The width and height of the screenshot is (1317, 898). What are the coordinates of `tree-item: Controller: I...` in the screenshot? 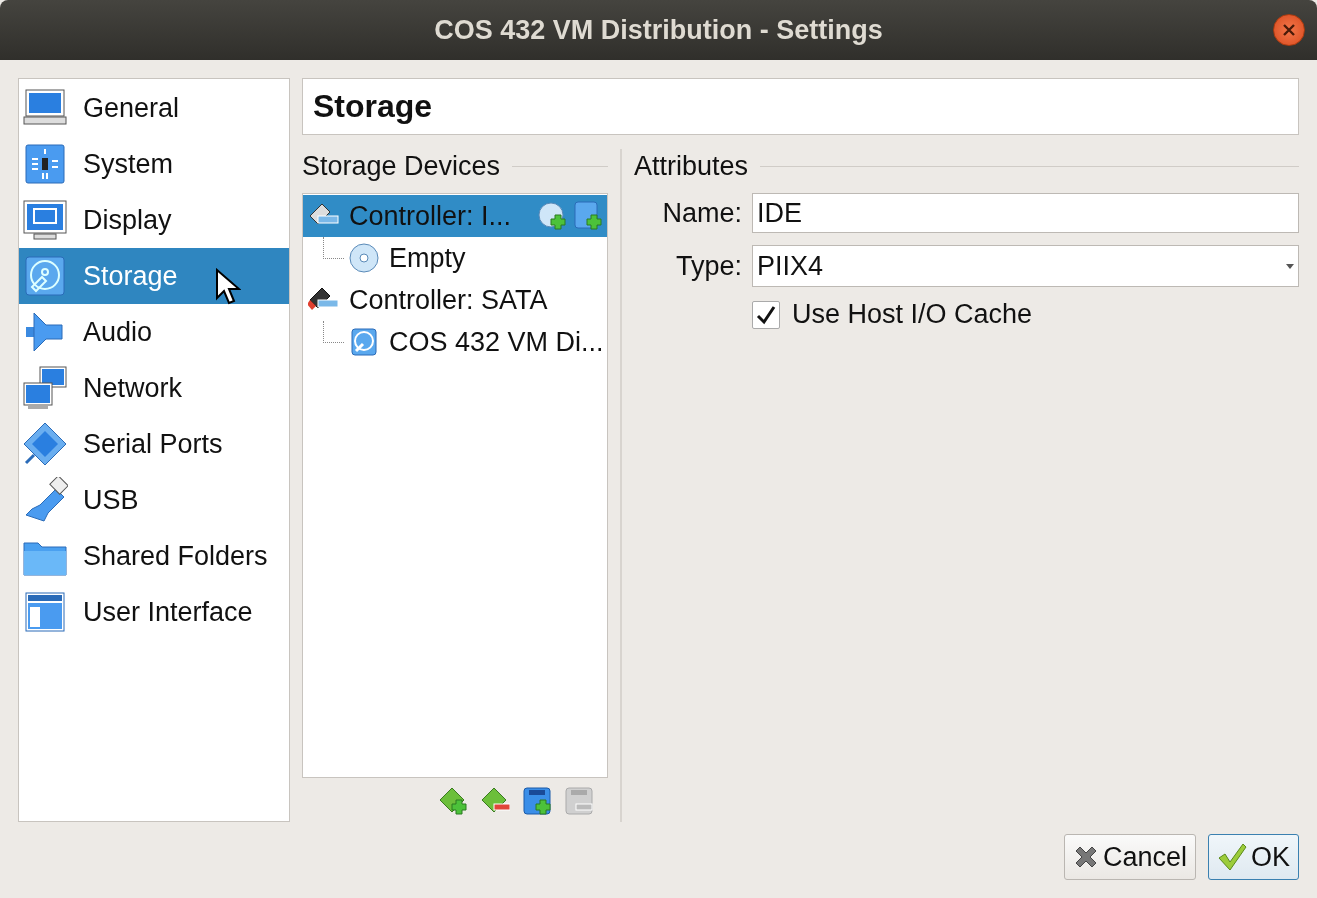 It's located at (455, 216).